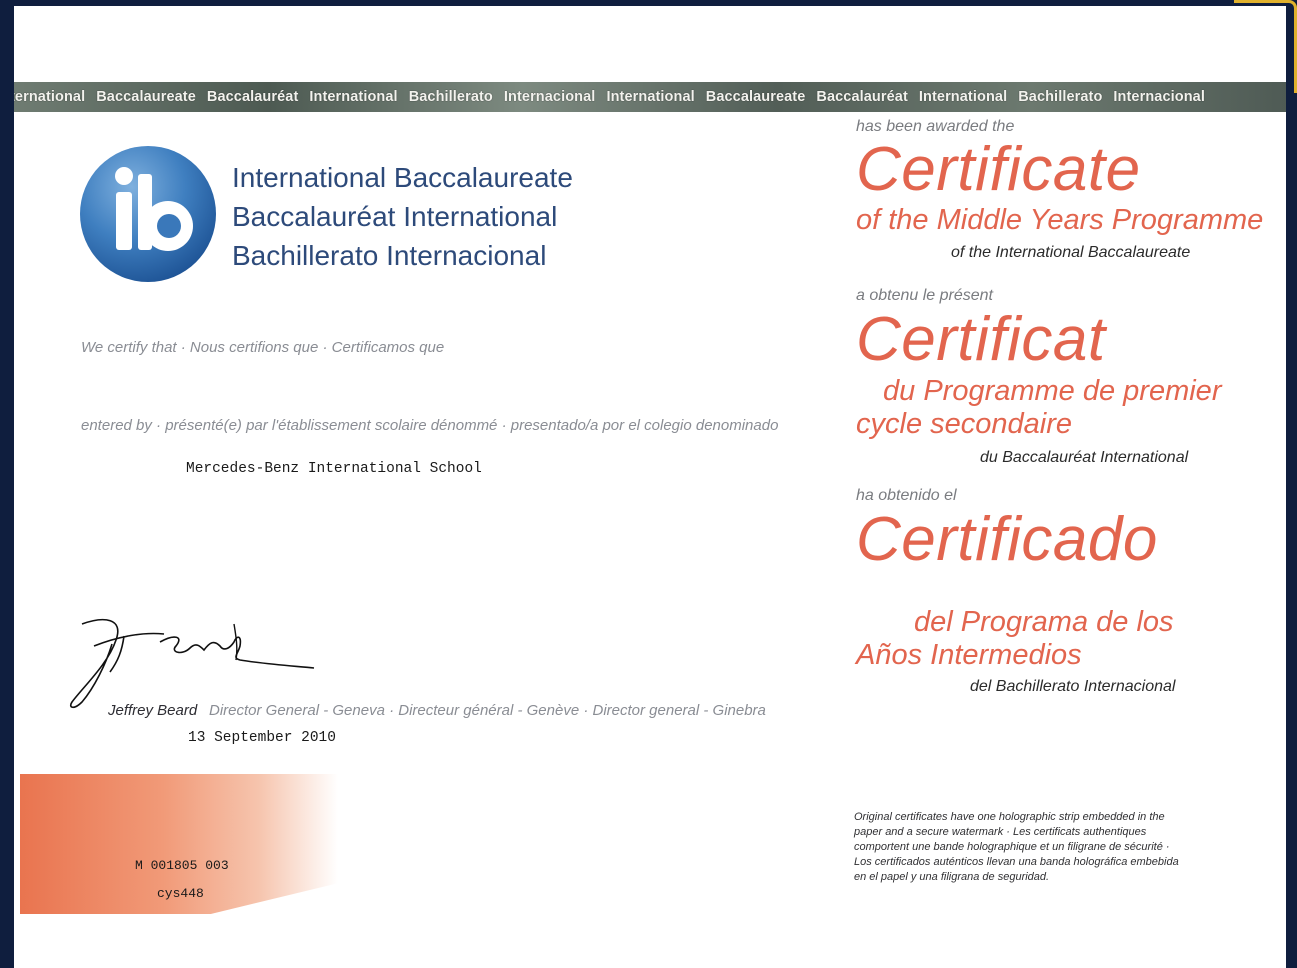  I want to click on org-en: of the International Baccalaureate, so click(1071, 252).